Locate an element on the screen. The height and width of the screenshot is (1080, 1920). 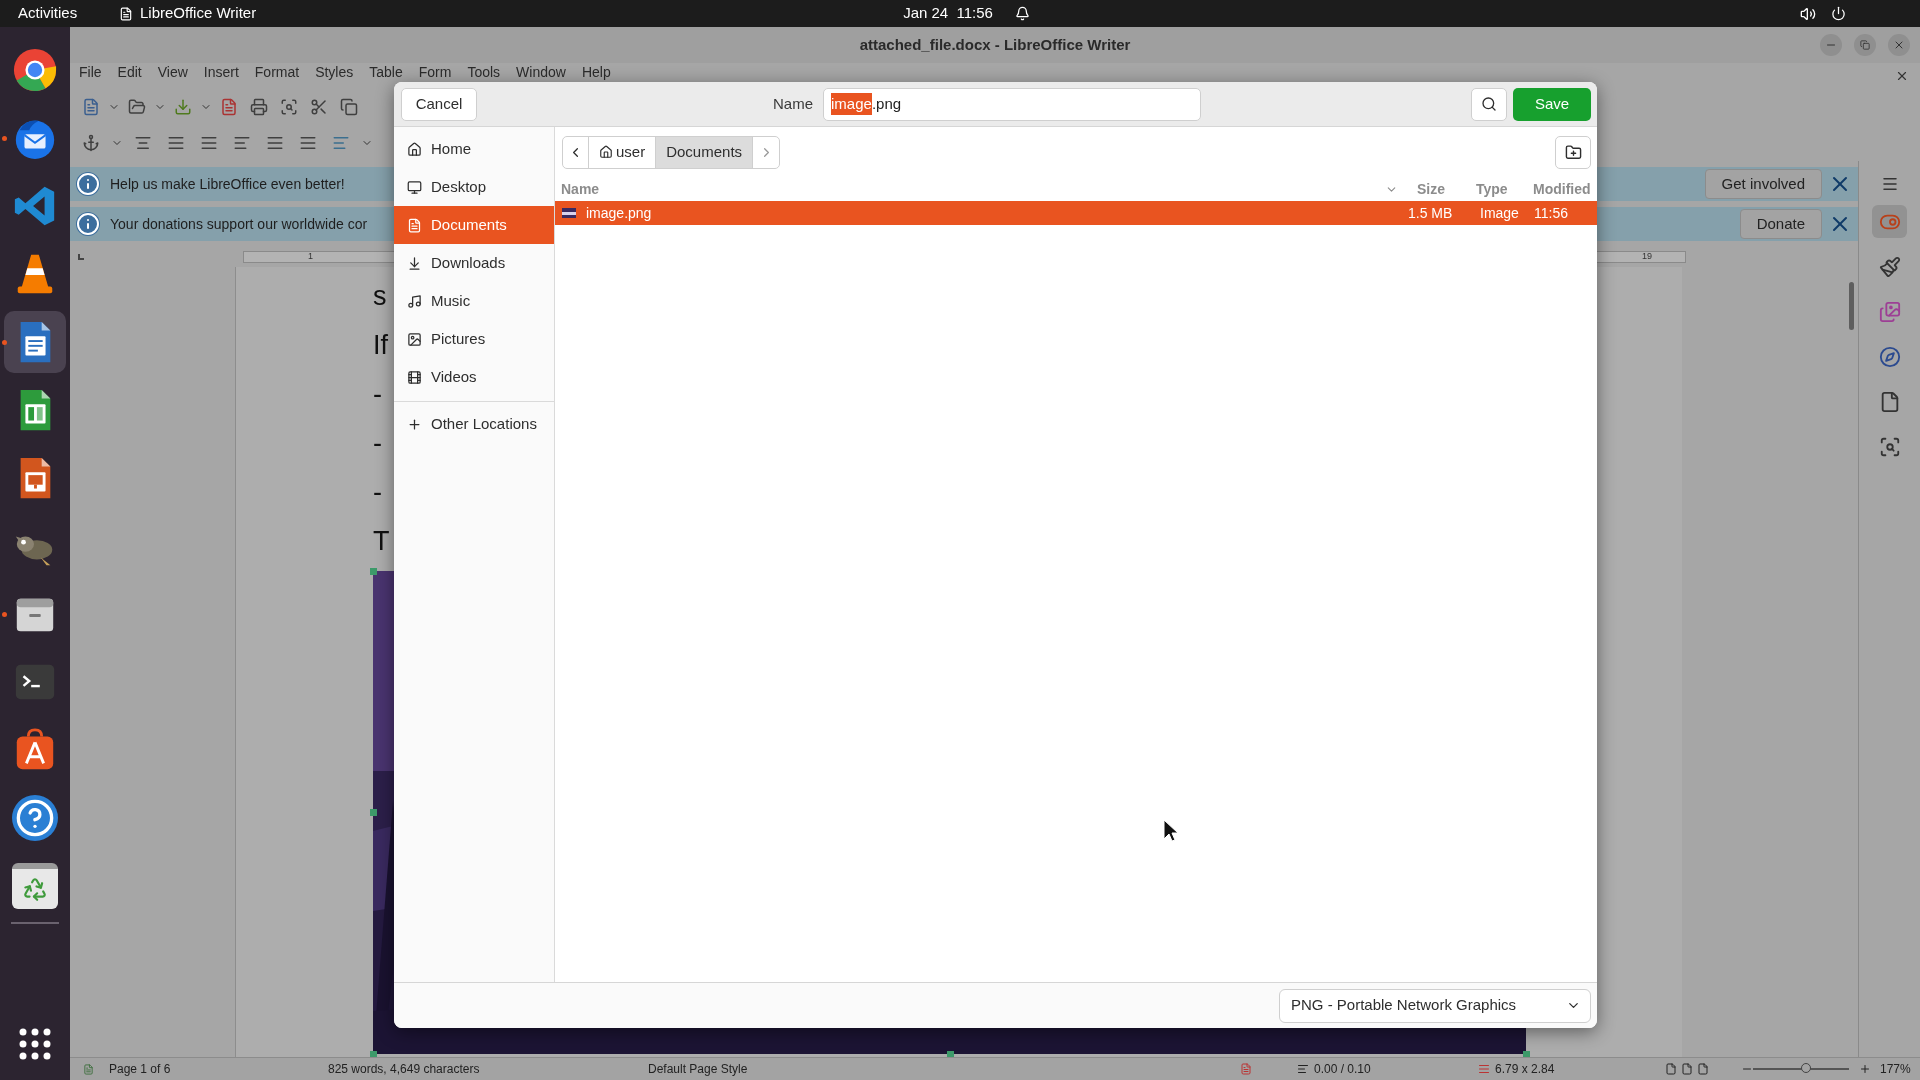
info-text: Your donations support our worldwide cor is located at coordinates (239, 224).